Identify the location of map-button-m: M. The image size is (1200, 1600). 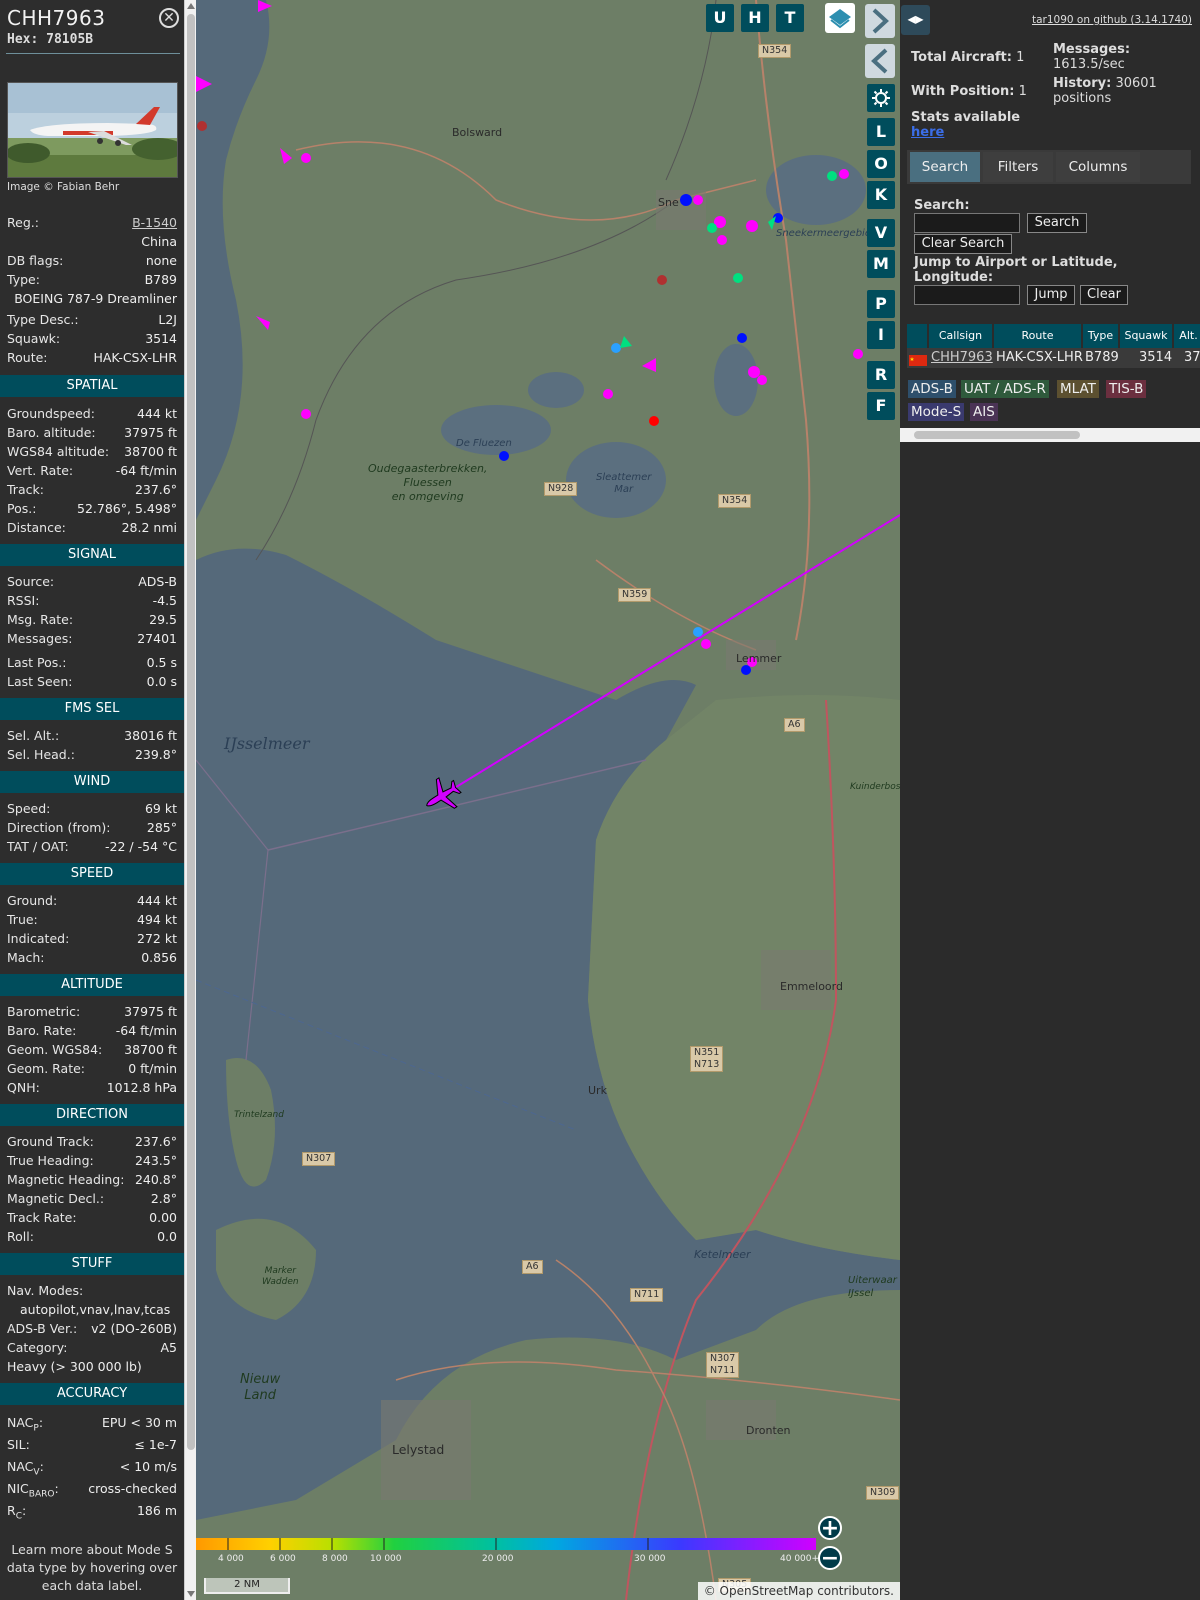
(881, 264).